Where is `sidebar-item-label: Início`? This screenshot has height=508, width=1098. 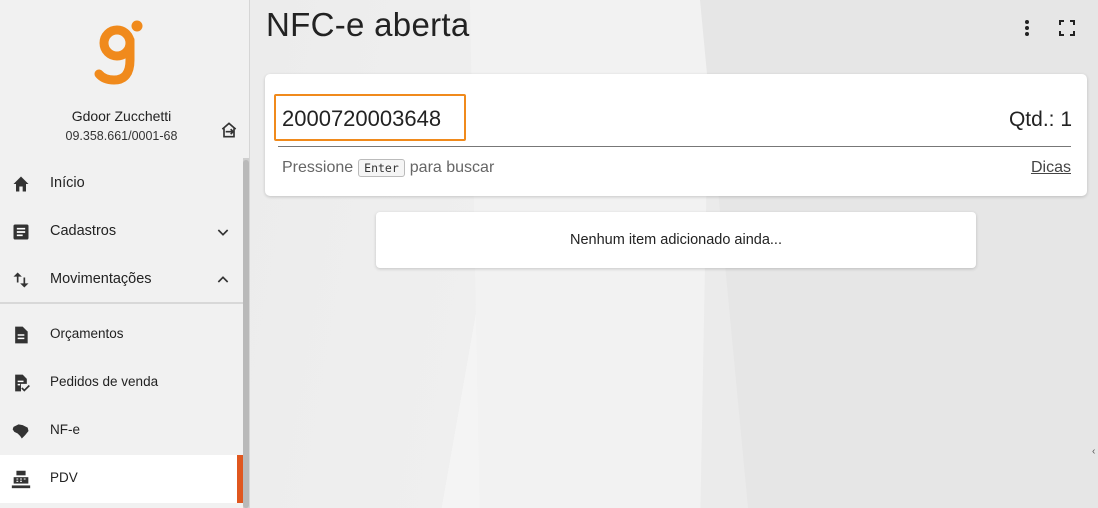
sidebar-item-label: Início is located at coordinates (67, 183).